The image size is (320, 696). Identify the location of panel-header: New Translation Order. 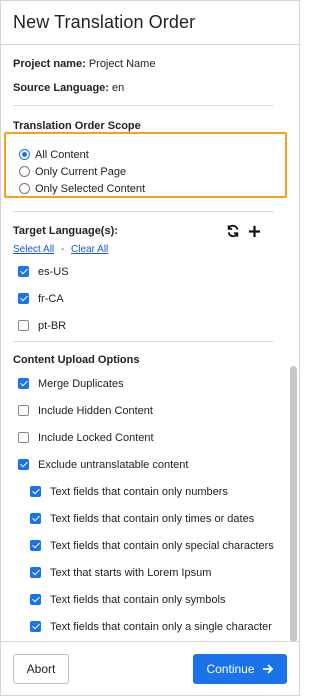
(150, 23).